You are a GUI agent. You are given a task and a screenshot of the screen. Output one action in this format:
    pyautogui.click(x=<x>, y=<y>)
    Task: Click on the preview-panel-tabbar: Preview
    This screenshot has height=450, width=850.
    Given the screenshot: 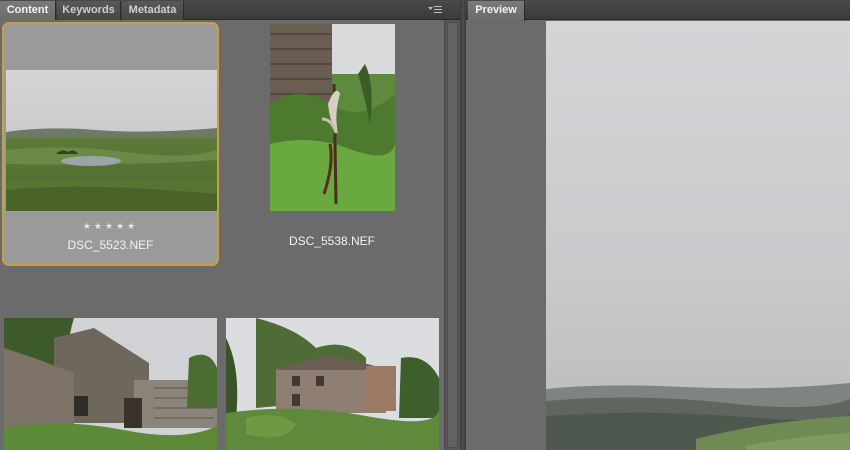 What is the action you would take?
    pyautogui.click(x=658, y=10)
    